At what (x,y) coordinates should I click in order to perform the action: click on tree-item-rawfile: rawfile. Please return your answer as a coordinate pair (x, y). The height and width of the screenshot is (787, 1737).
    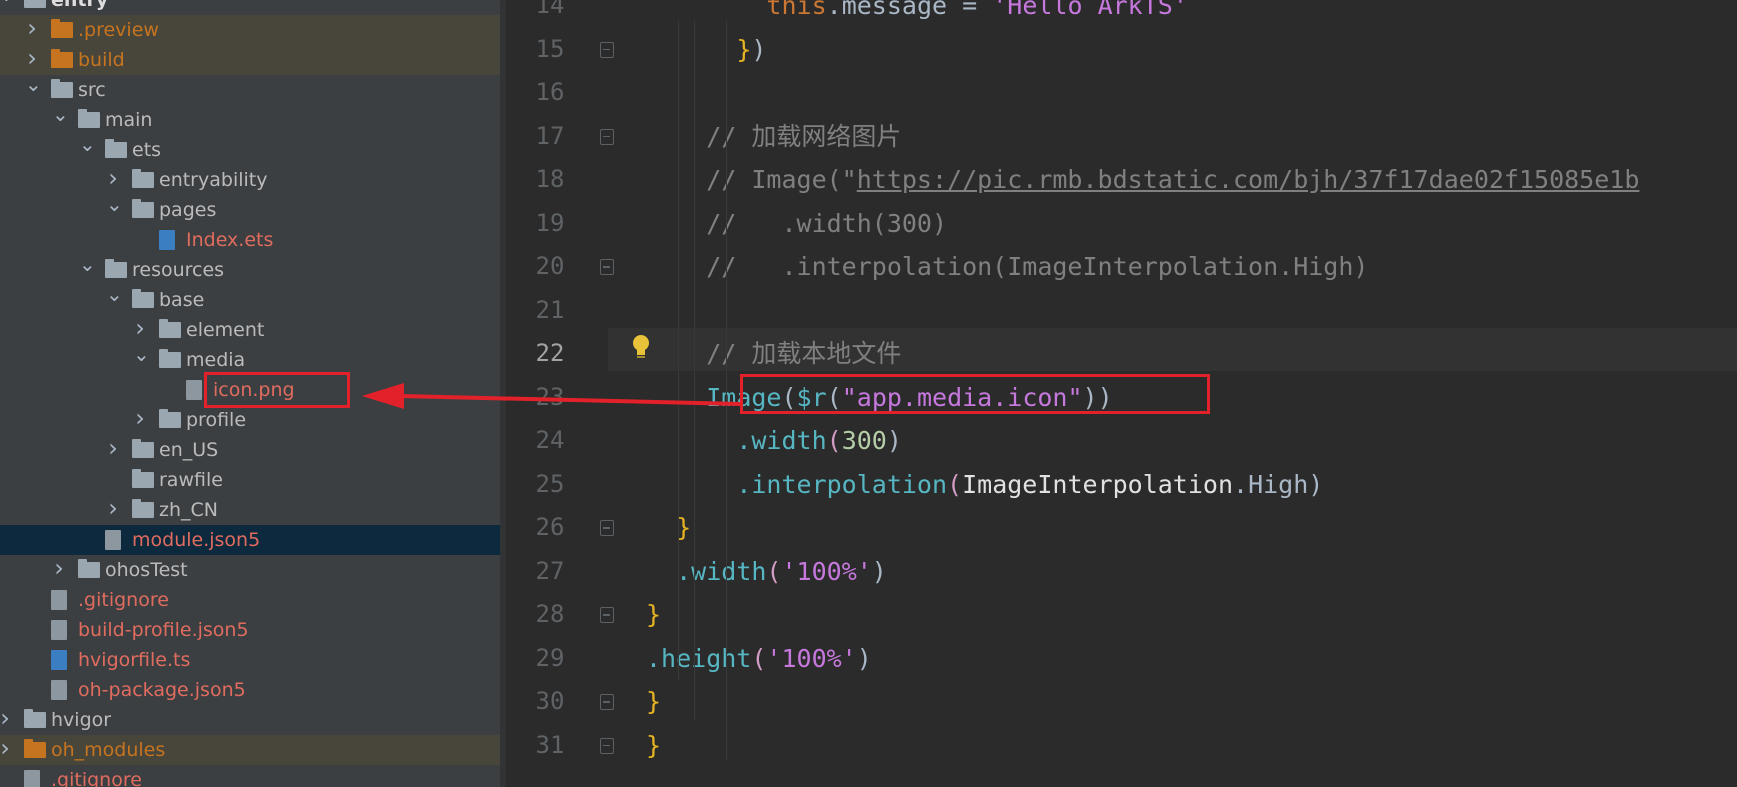
    Looking at the image, I should click on (250, 480).